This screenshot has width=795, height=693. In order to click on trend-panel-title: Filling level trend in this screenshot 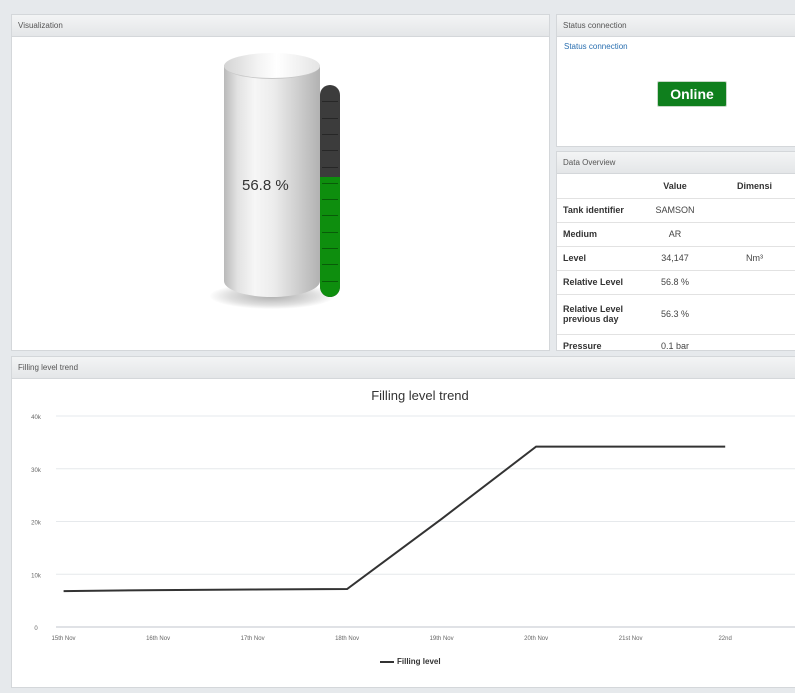, I will do `click(403, 368)`.